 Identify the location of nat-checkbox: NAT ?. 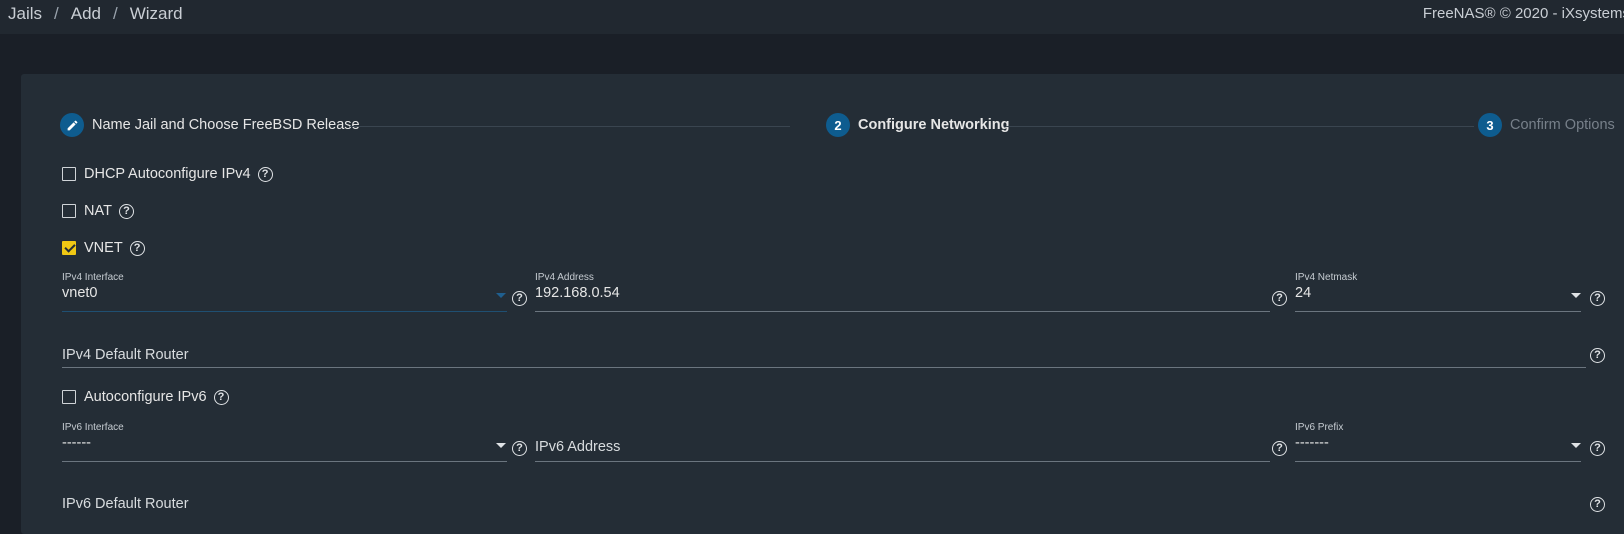
(98, 211).